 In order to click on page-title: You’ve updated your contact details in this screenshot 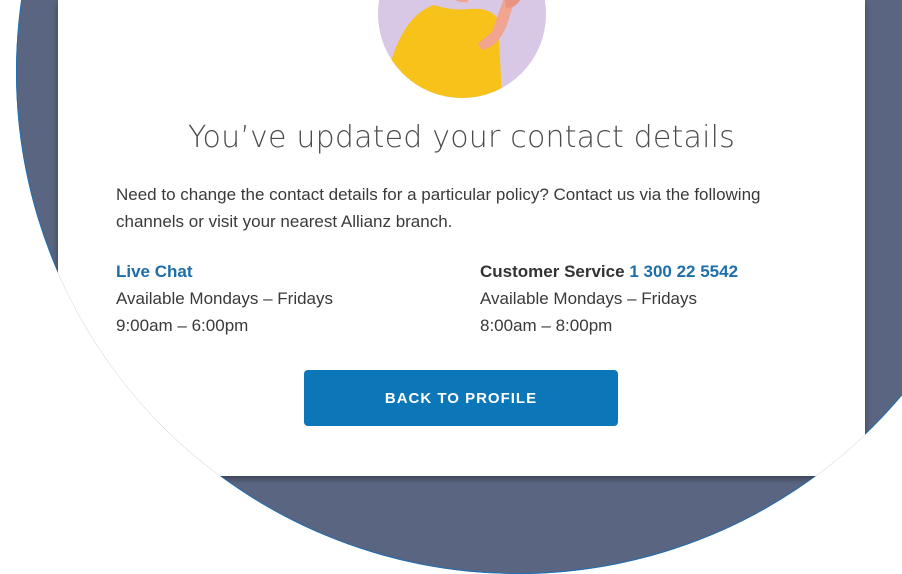, I will do `click(461, 137)`.